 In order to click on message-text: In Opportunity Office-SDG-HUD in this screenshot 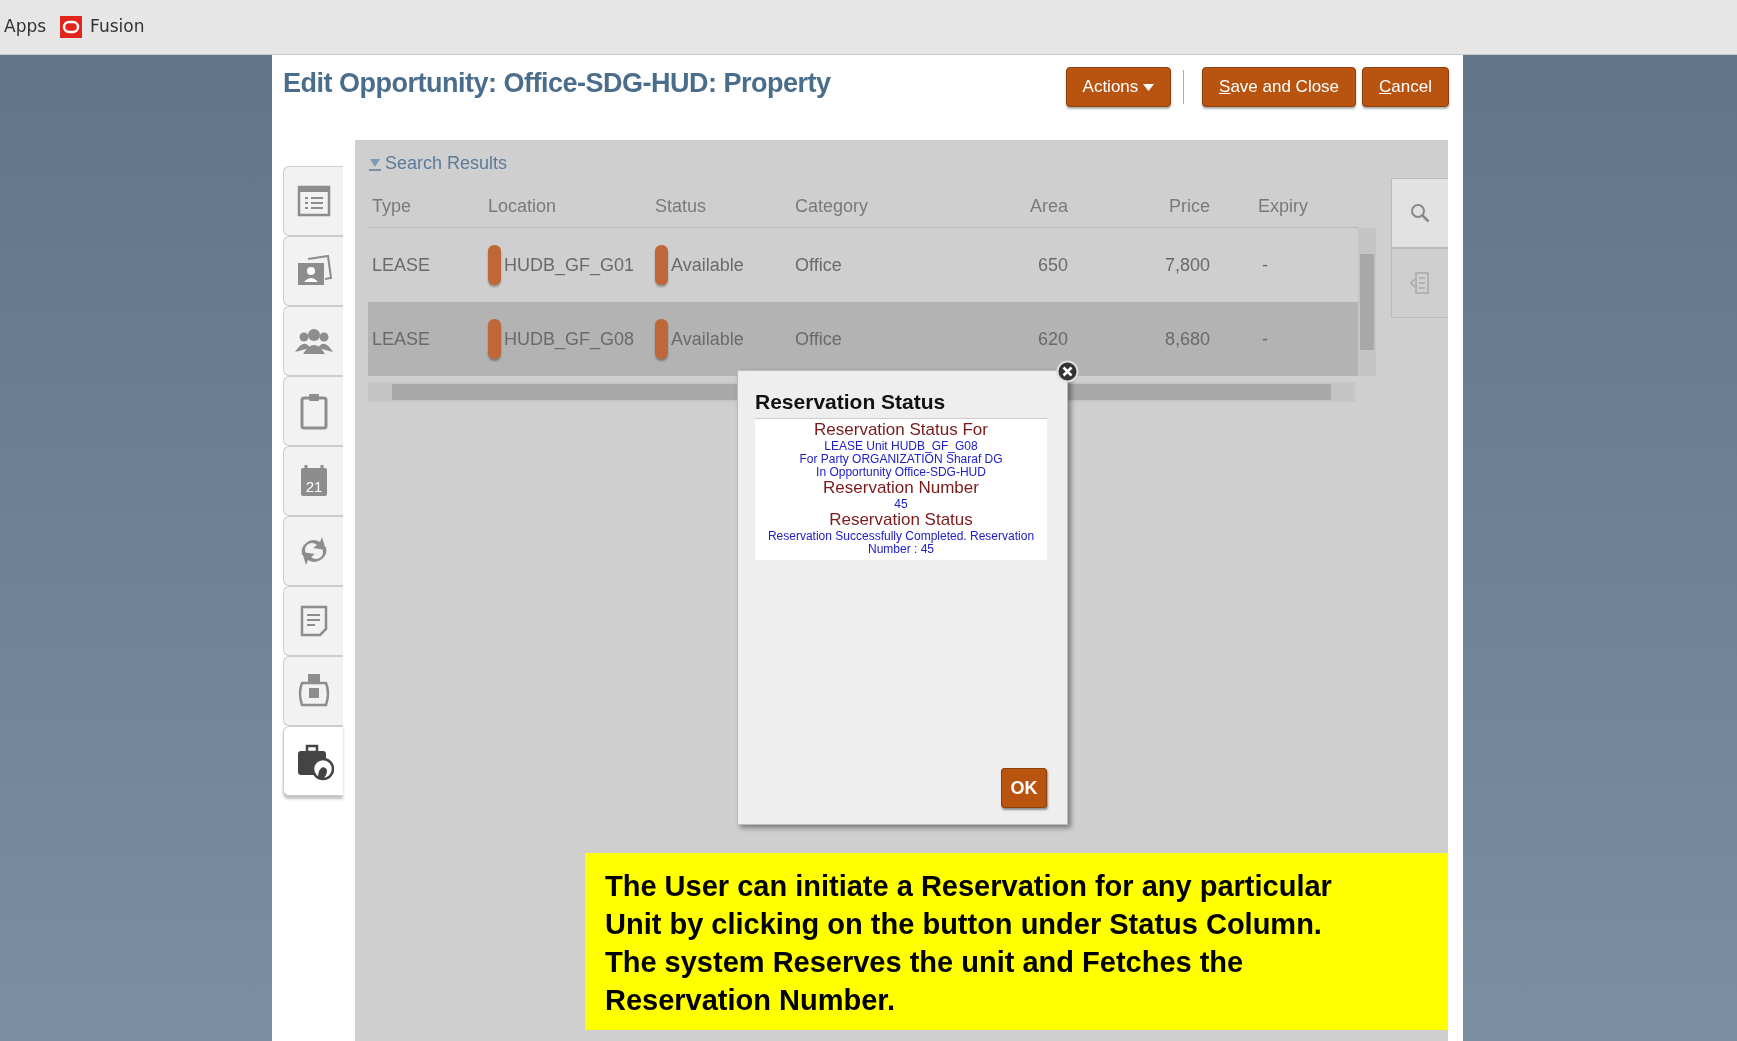, I will do `click(901, 473)`.